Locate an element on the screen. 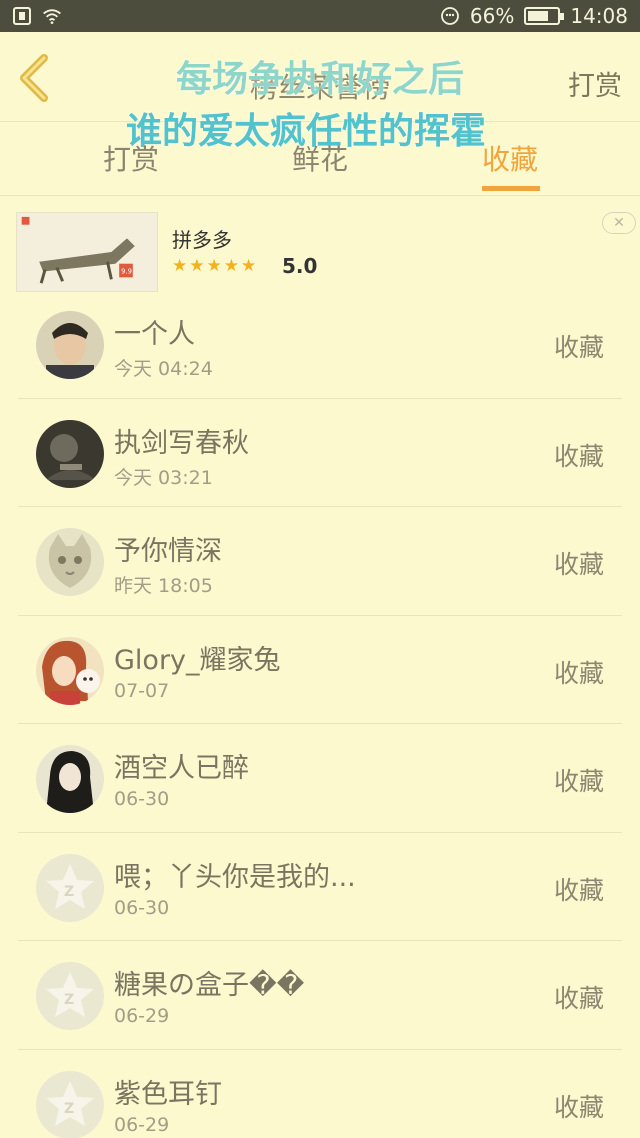 This screenshot has width=640, height=1138. status-right: 66% 14:08 is located at coordinates (534, 16).